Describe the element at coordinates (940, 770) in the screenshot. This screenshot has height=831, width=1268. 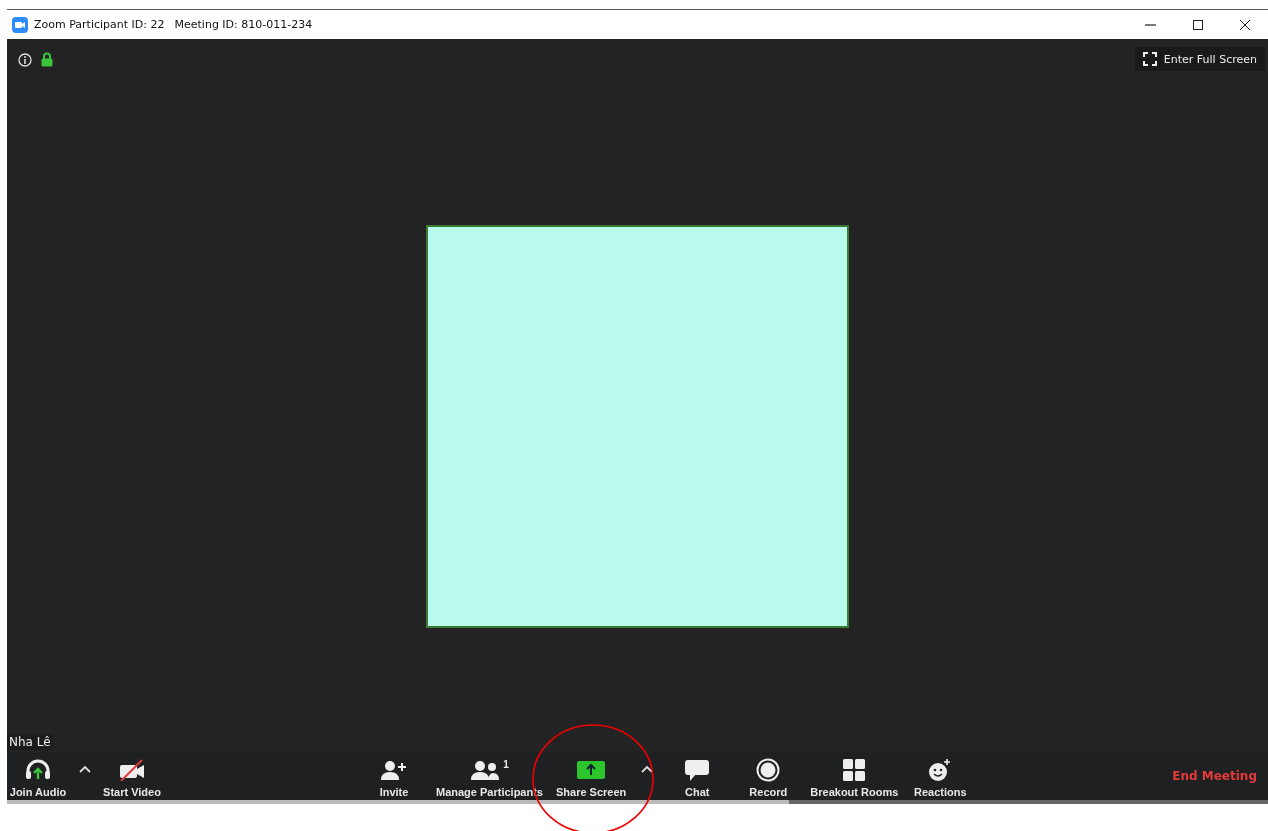
I see `smiley-icon` at that location.